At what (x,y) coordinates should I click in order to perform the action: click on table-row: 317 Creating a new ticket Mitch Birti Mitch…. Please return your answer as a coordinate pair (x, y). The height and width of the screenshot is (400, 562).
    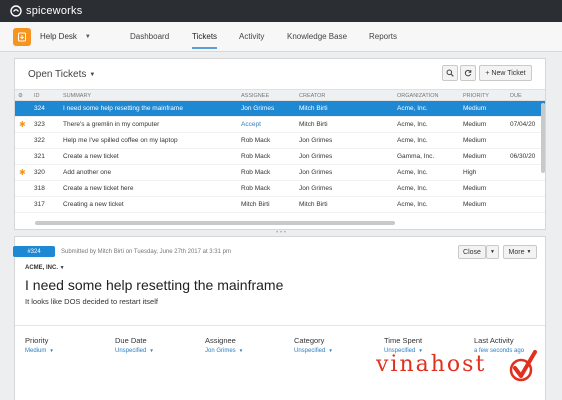
    Looking at the image, I should click on (280, 205).